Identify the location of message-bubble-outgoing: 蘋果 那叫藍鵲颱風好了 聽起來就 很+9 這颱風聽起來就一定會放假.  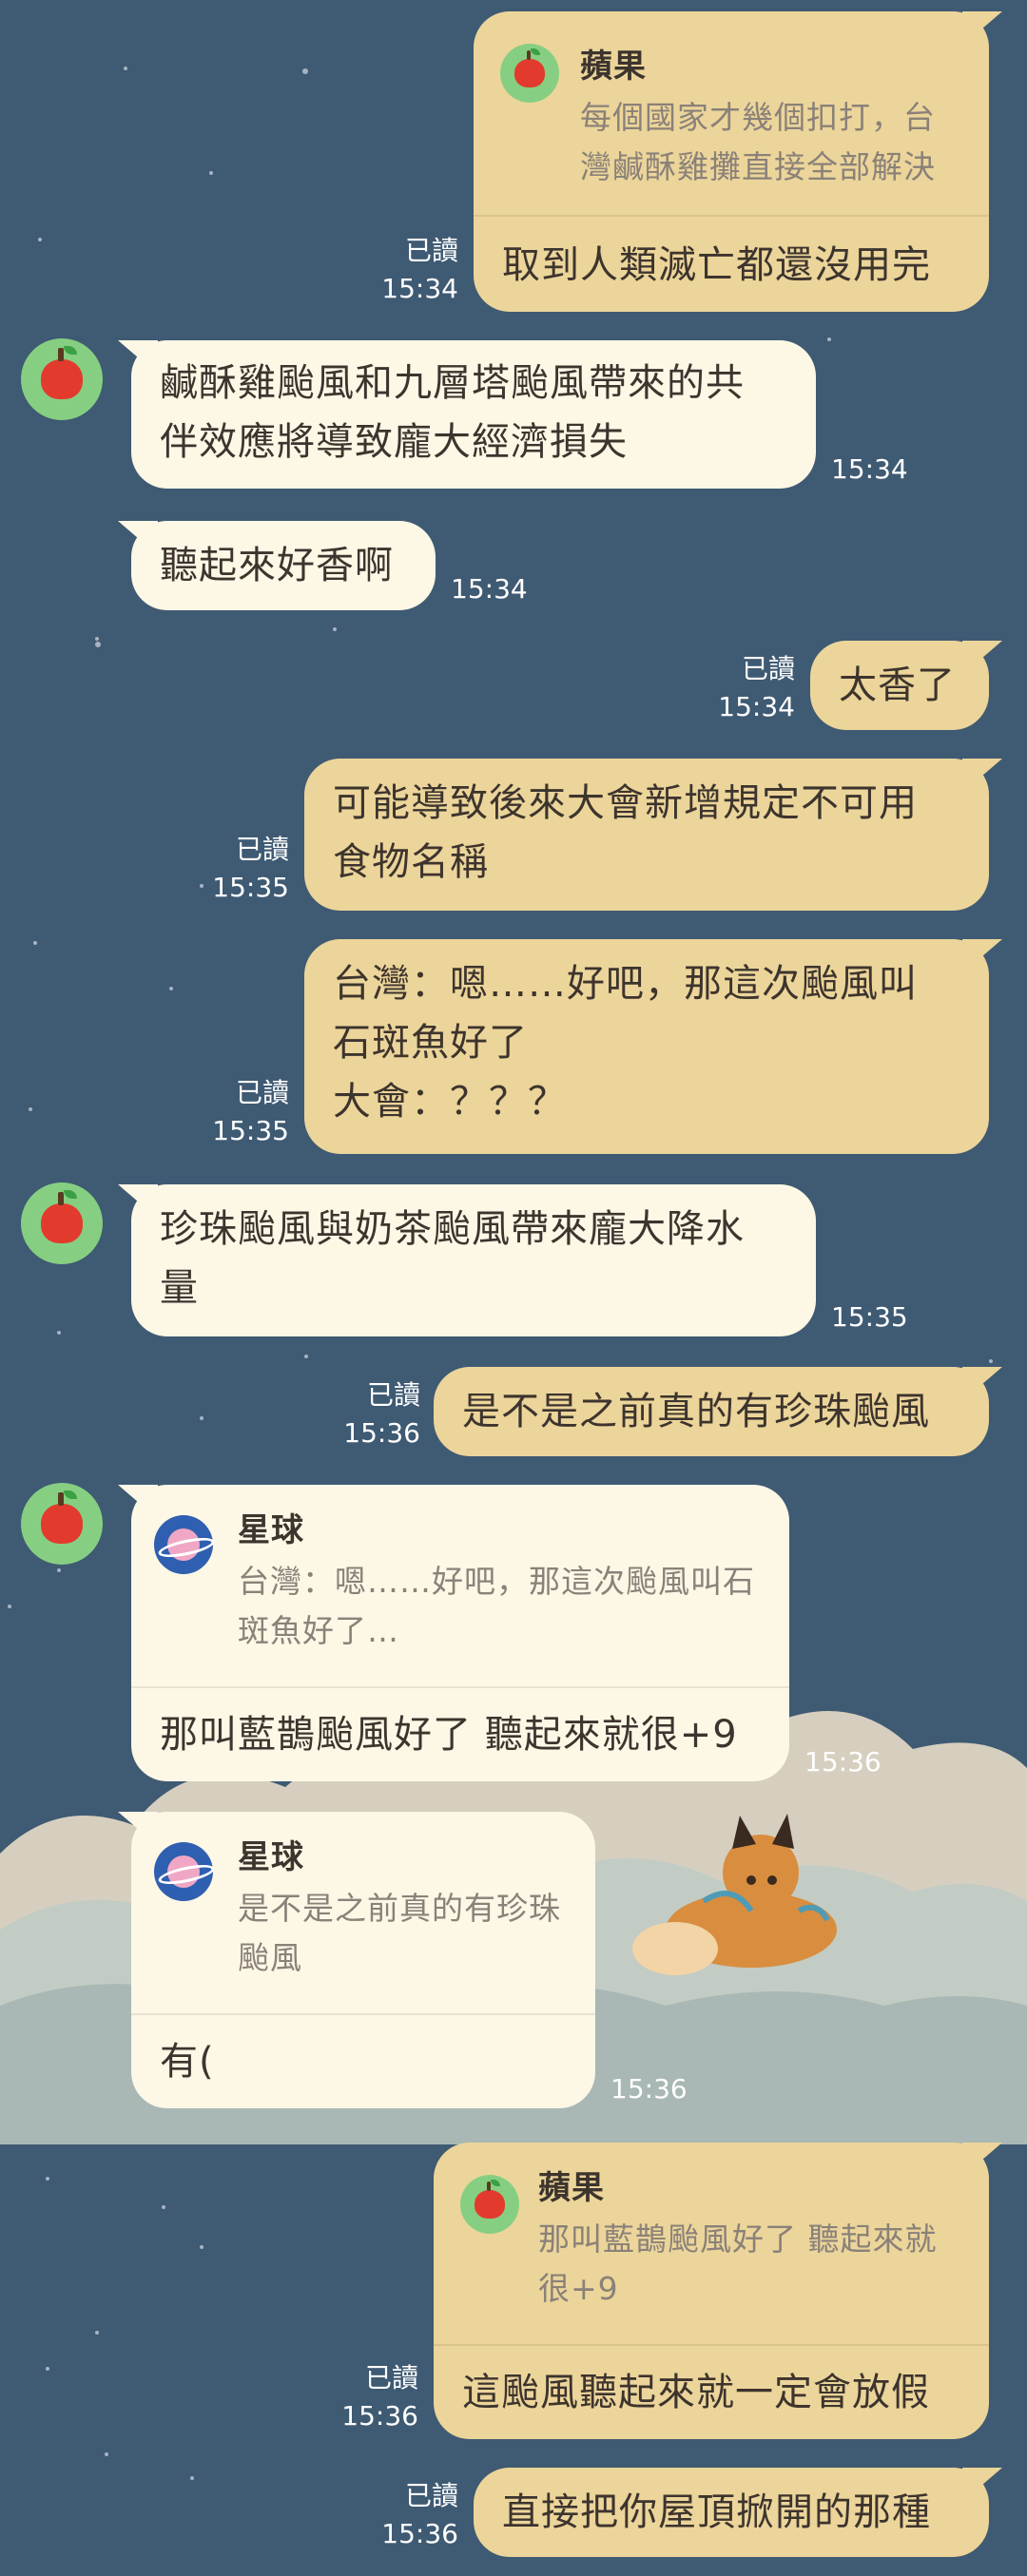
(712, 2291).